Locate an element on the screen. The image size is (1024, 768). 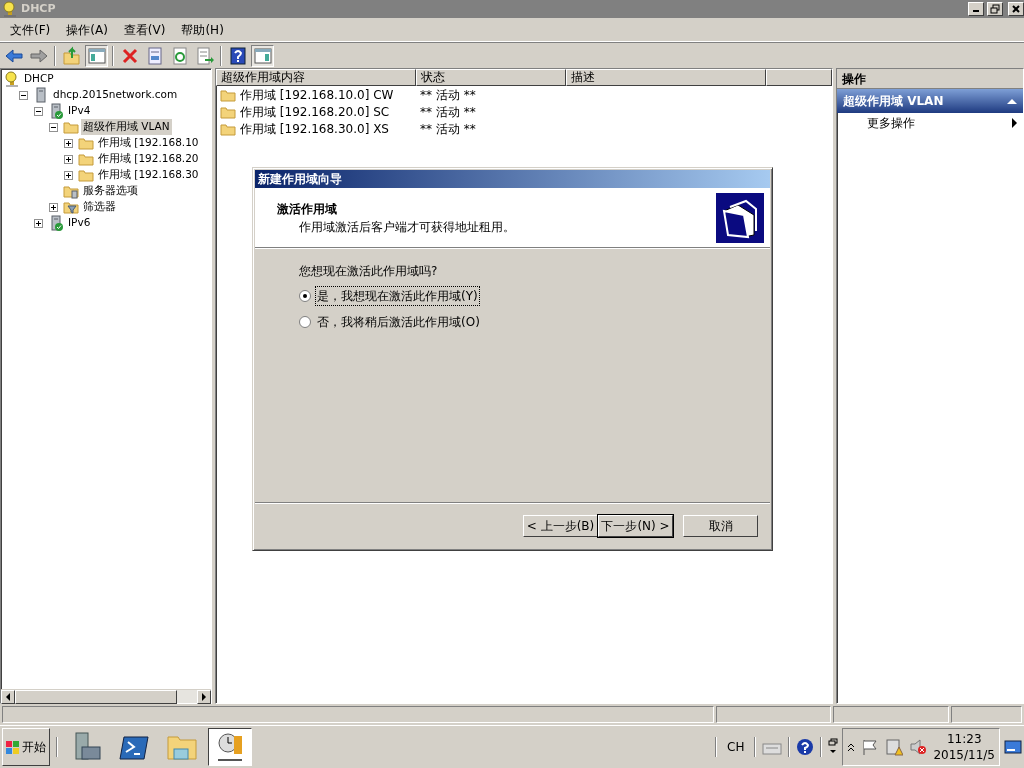
action-item: 更多操作 is located at coordinates (930, 123).